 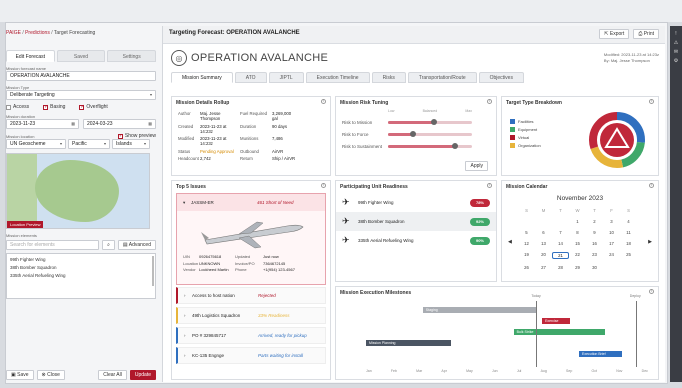 What do you see at coordinates (416, 221) in the screenshot?
I see `unit-row: ✈ 38th Bomber Squadron 92%` at bounding box center [416, 221].